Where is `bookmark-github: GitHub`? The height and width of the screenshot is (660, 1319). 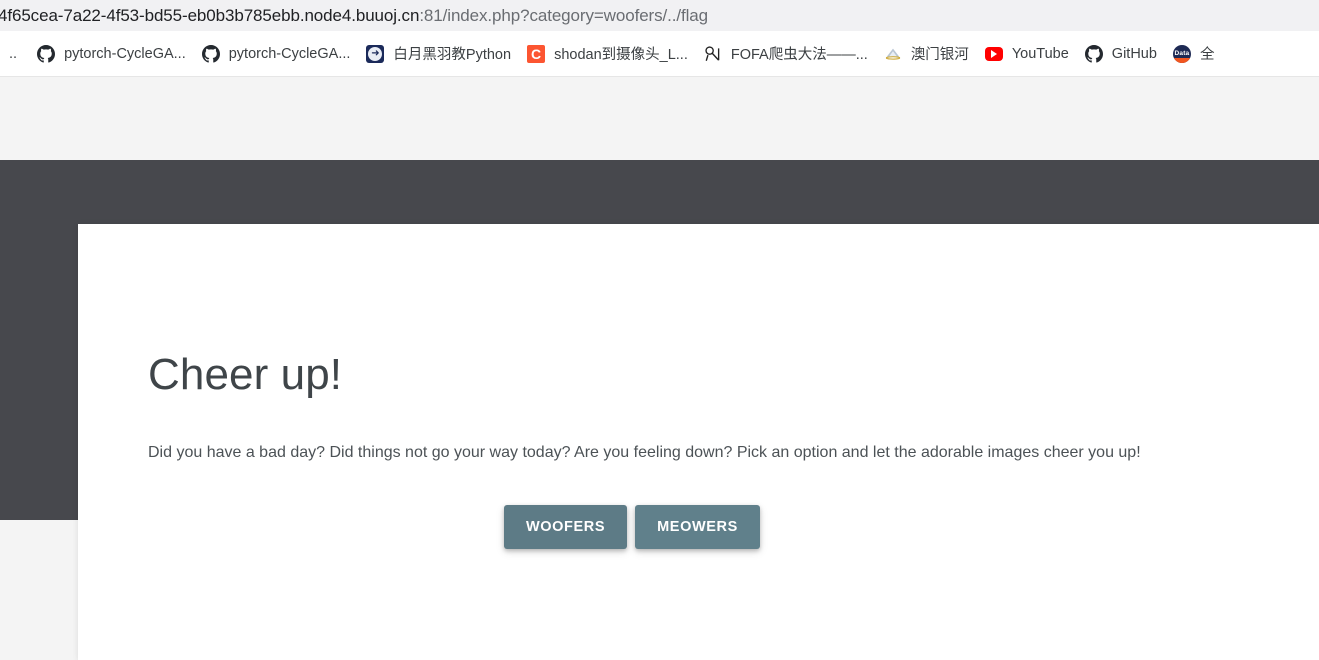 bookmark-github: GitHub is located at coordinates (1121, 54).